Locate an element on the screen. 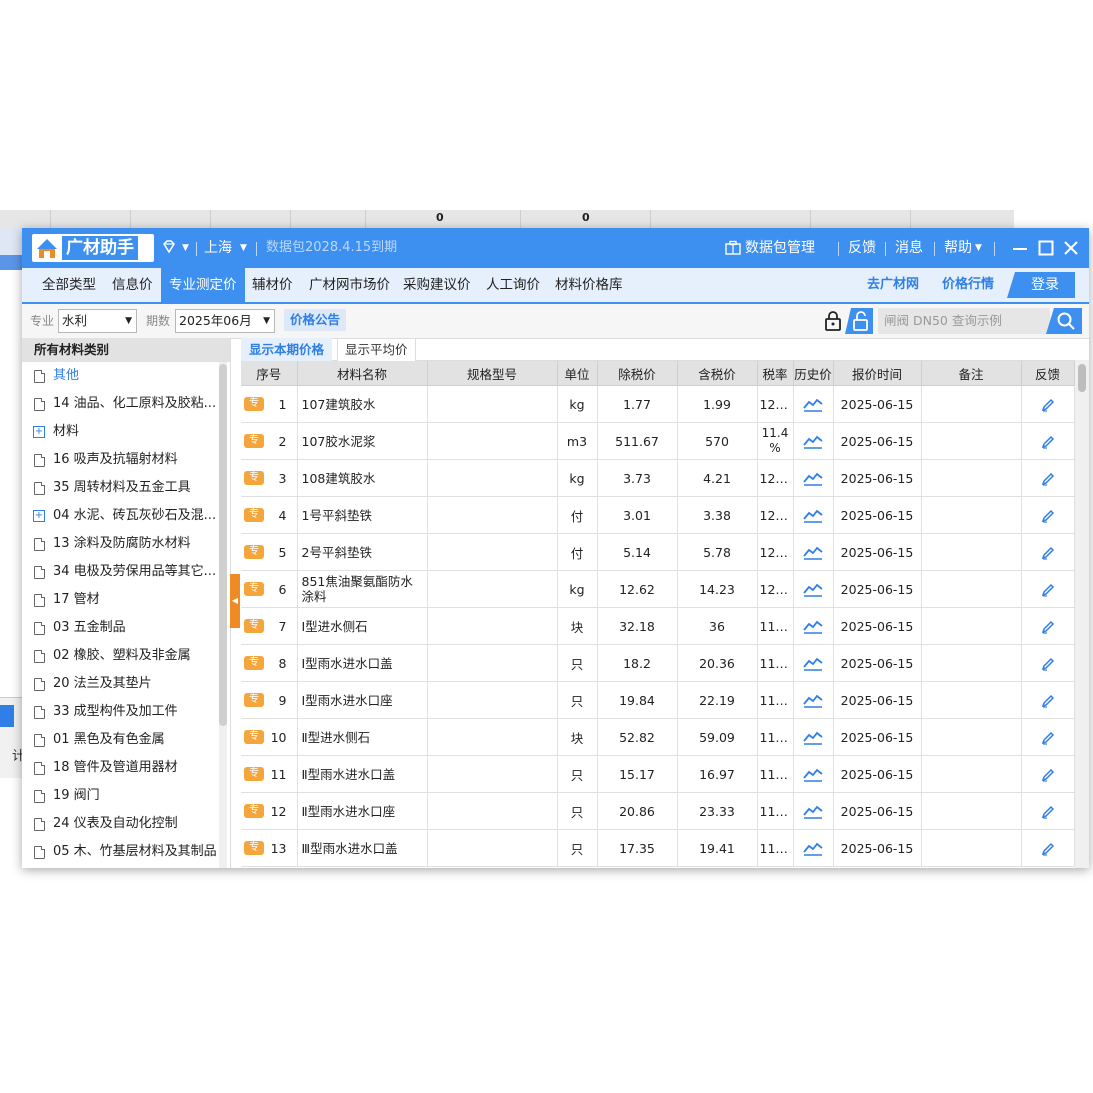 This screenshot has width=1093, height=1093. menu-all-types: 全部类型 is located at coordinates (69, 285).